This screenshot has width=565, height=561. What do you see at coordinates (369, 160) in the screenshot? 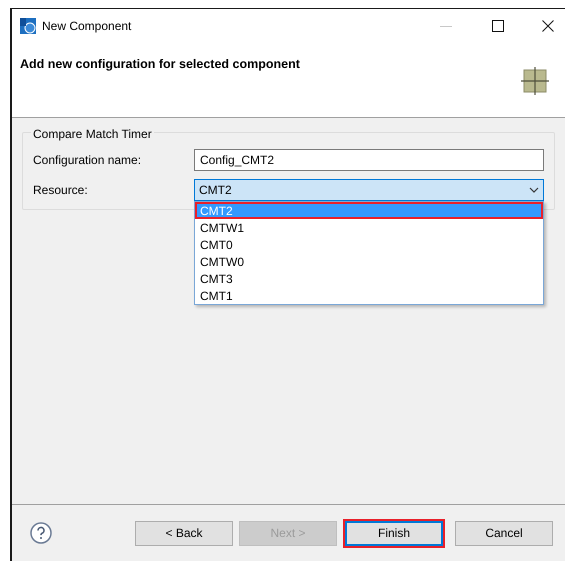
I see `configuration-name-field: Config_CMT2` at bounding box center [369, 160].